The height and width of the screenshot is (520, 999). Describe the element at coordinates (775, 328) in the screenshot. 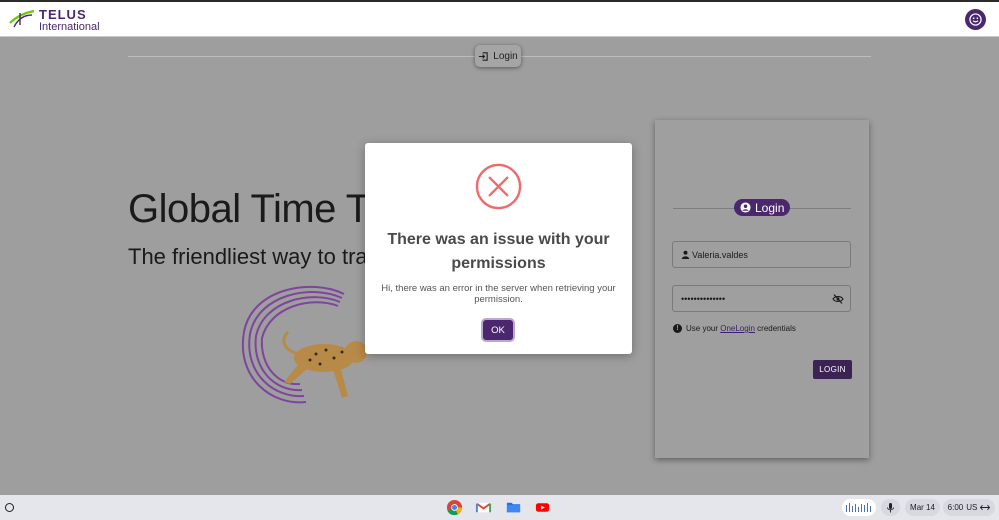

I see `hint-suffix: credentials` at that location.